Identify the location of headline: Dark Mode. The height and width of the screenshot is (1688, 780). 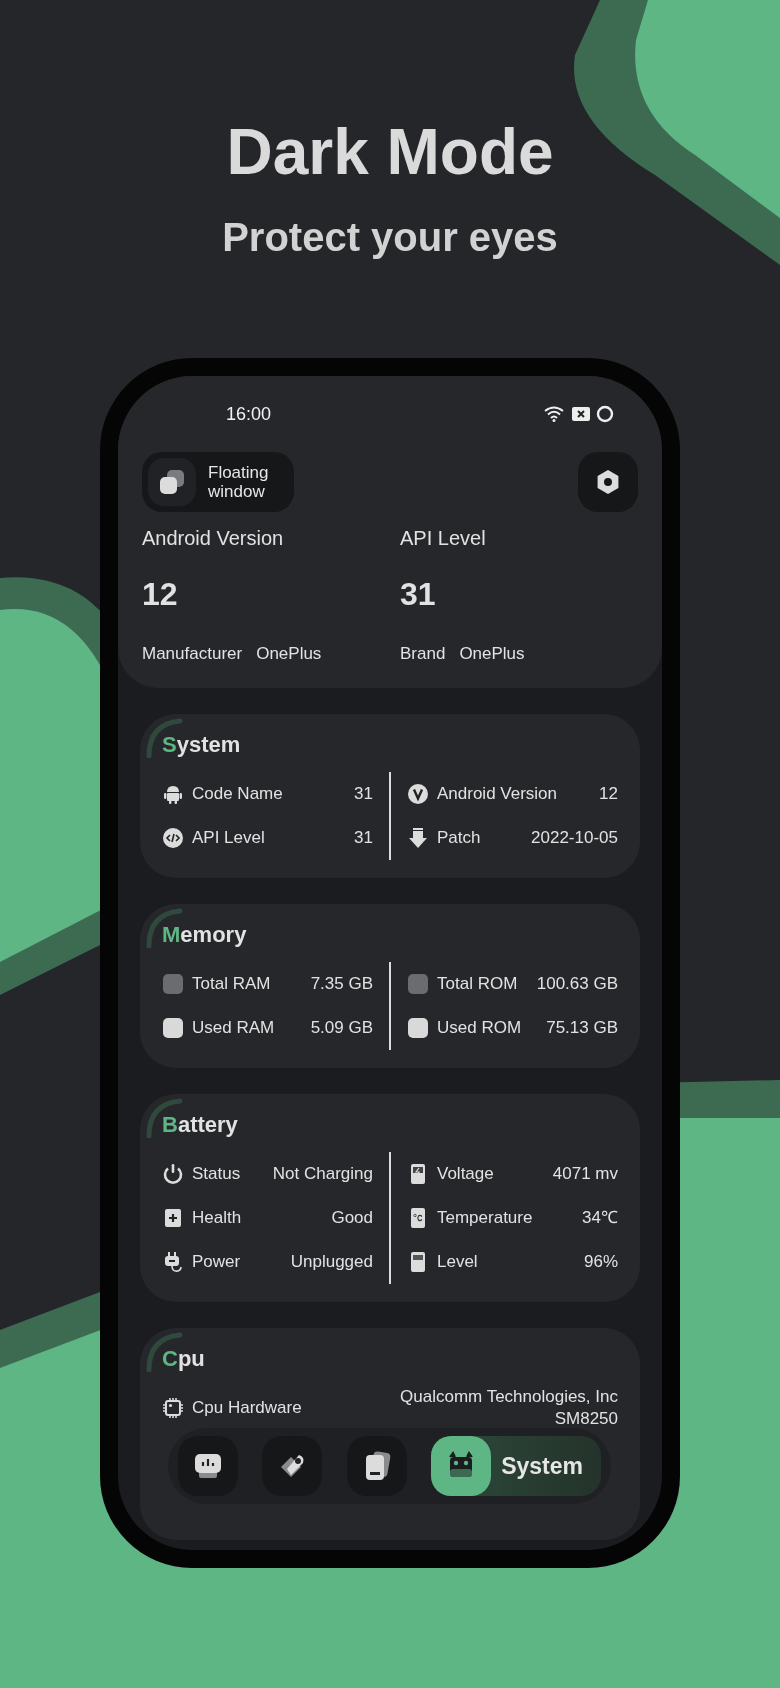
(390, 152).